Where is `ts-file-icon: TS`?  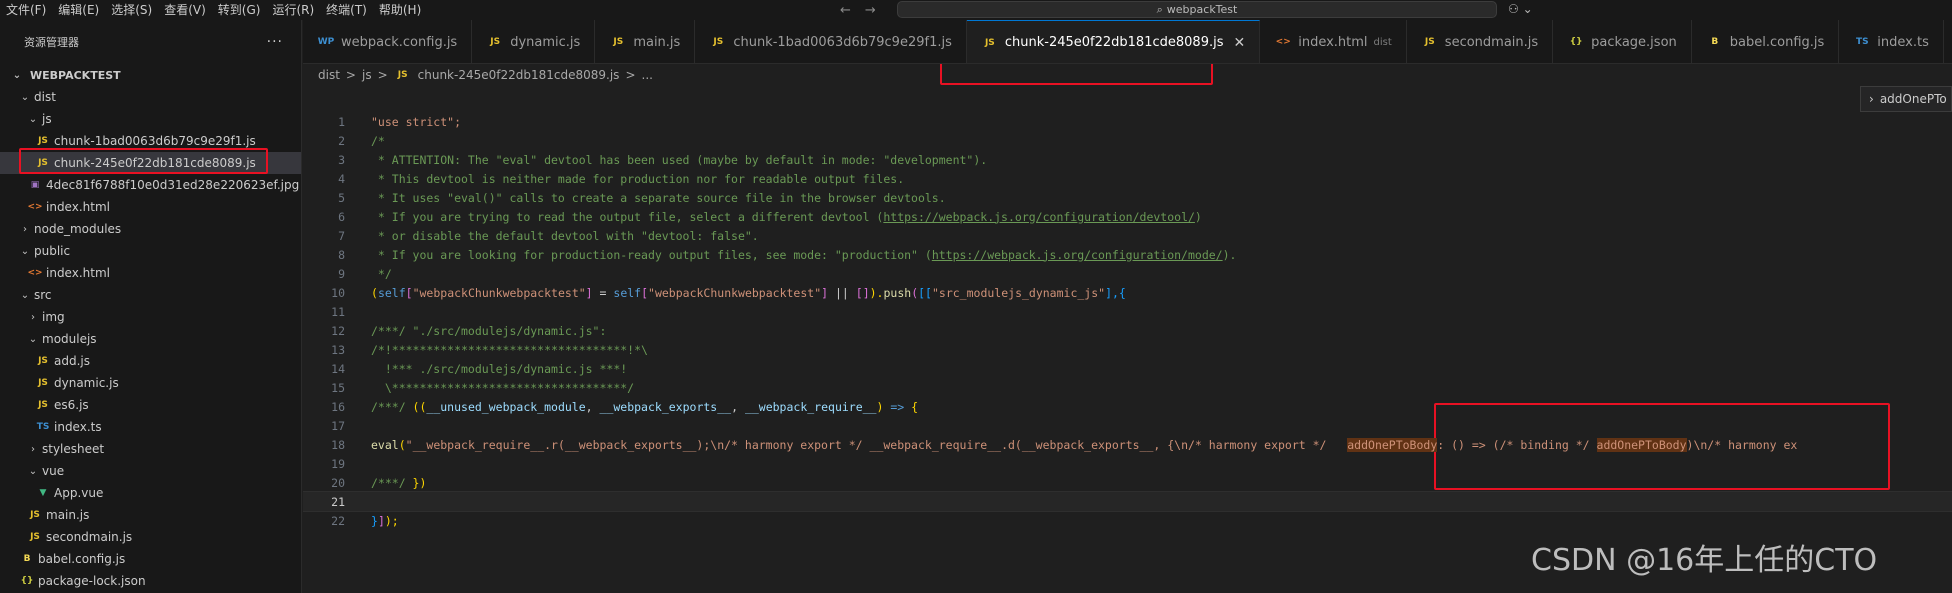
ts-file-icon: TS is located at coordinates (1862, 42).